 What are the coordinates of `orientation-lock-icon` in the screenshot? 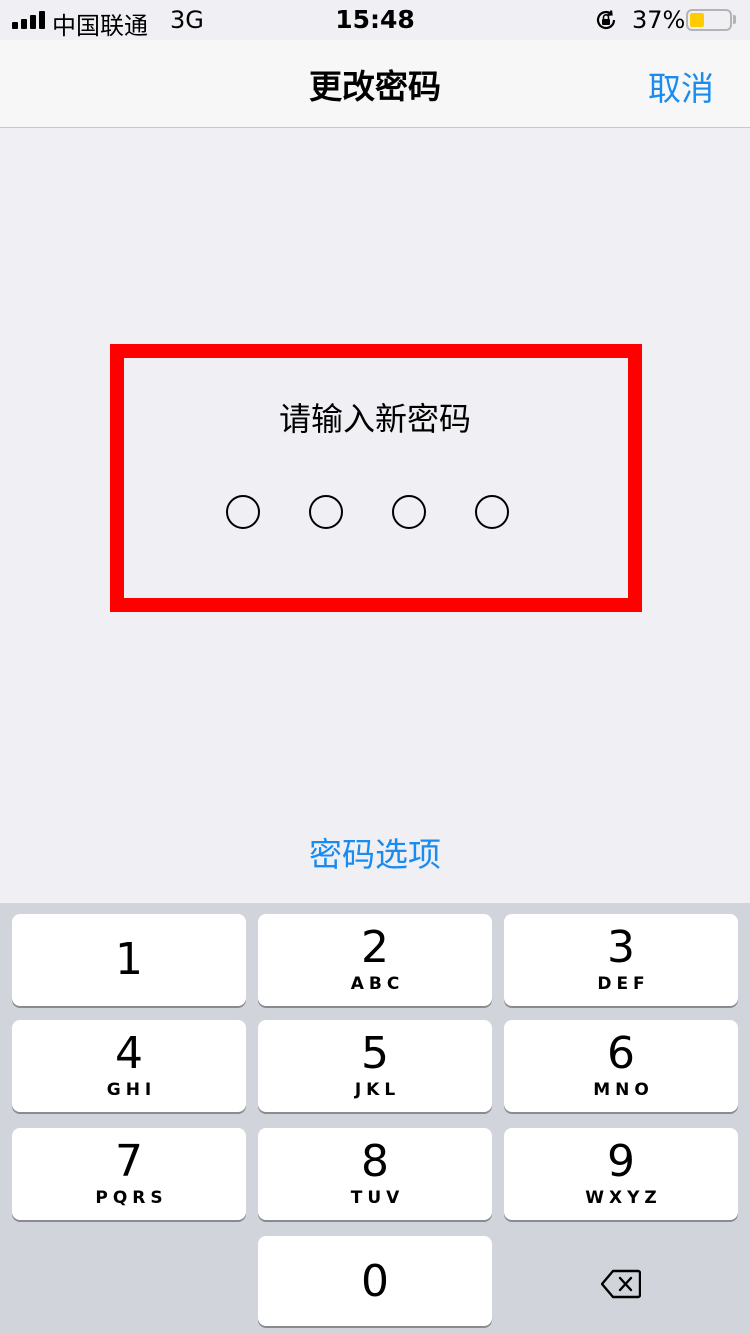 It's located at (606, 20).